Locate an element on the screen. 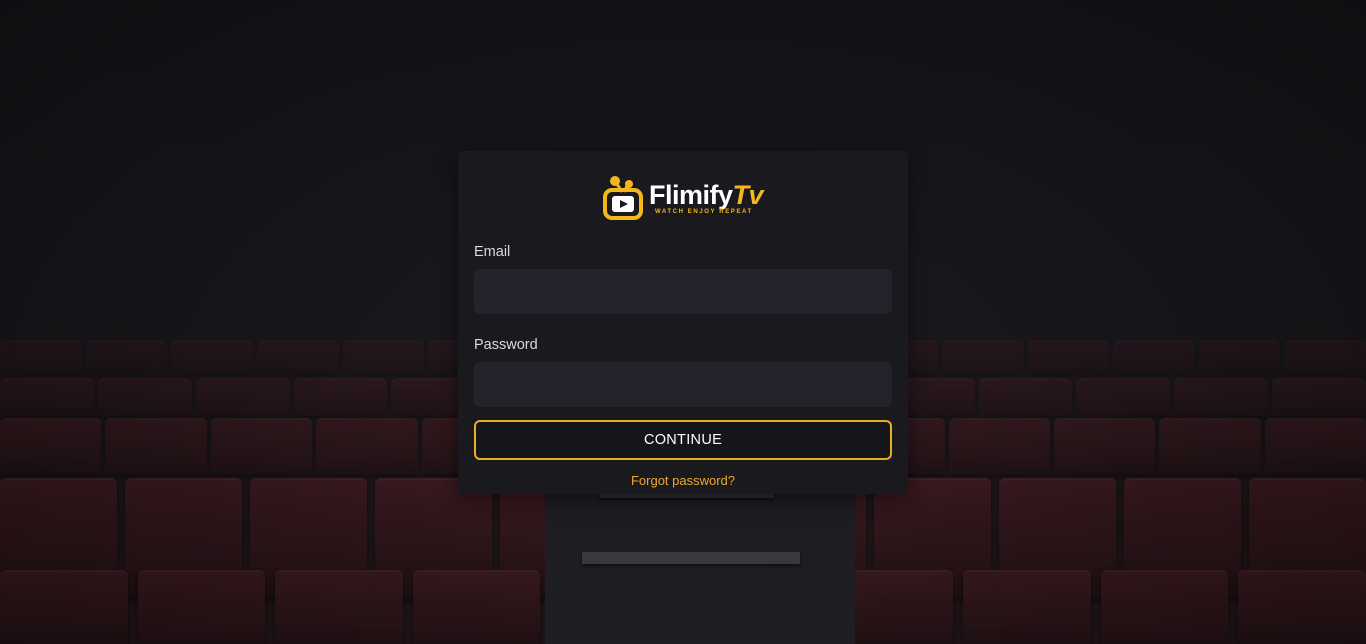  continue-button: CONTINUE is located at coordinates (683, 440).